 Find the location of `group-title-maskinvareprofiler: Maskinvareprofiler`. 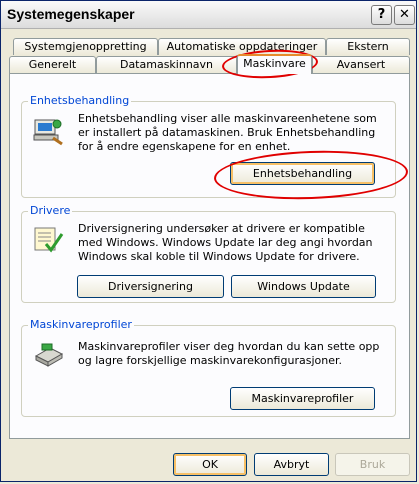

group-title-maskinvareprofiler: Maskinvareprofiler is located at coordinates (81, 324).